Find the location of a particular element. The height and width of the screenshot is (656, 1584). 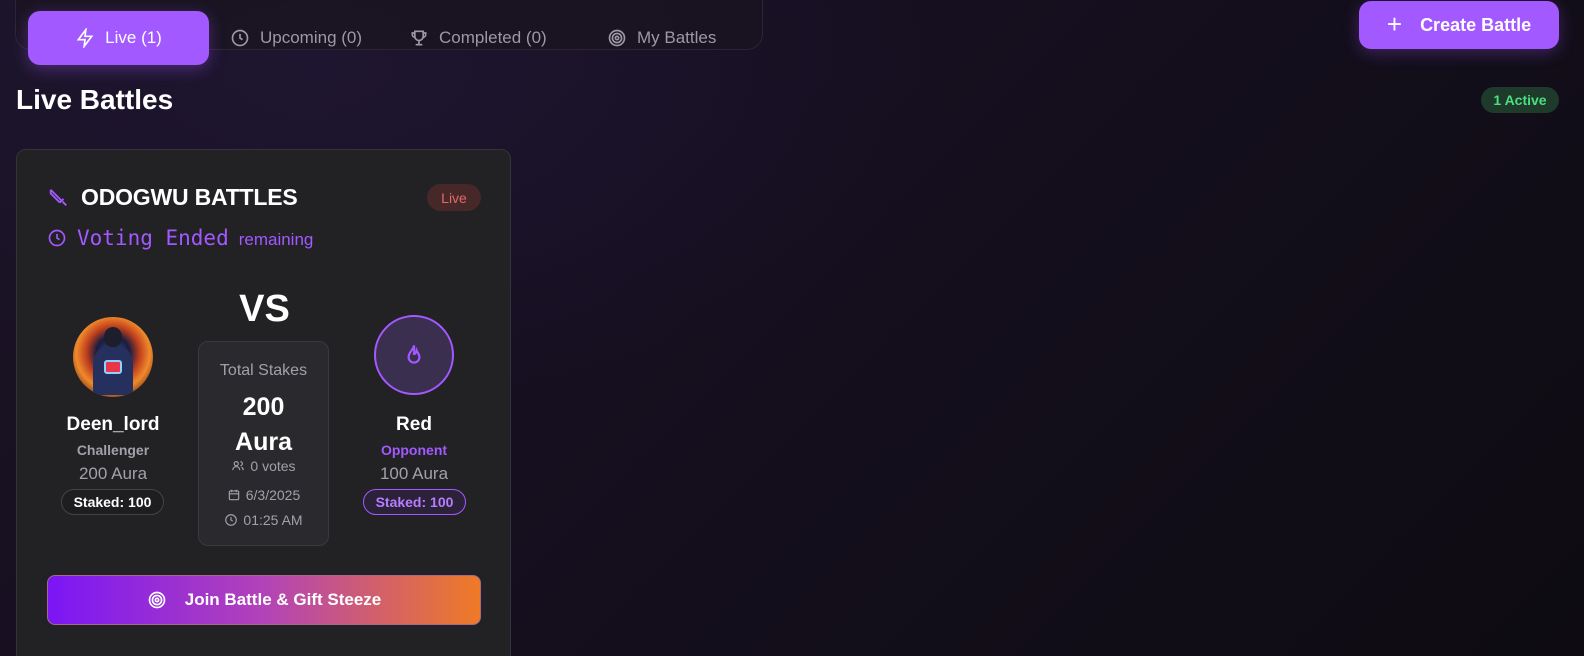

total-stakes-label: Total Stakes is located at coordinates (263, 370).